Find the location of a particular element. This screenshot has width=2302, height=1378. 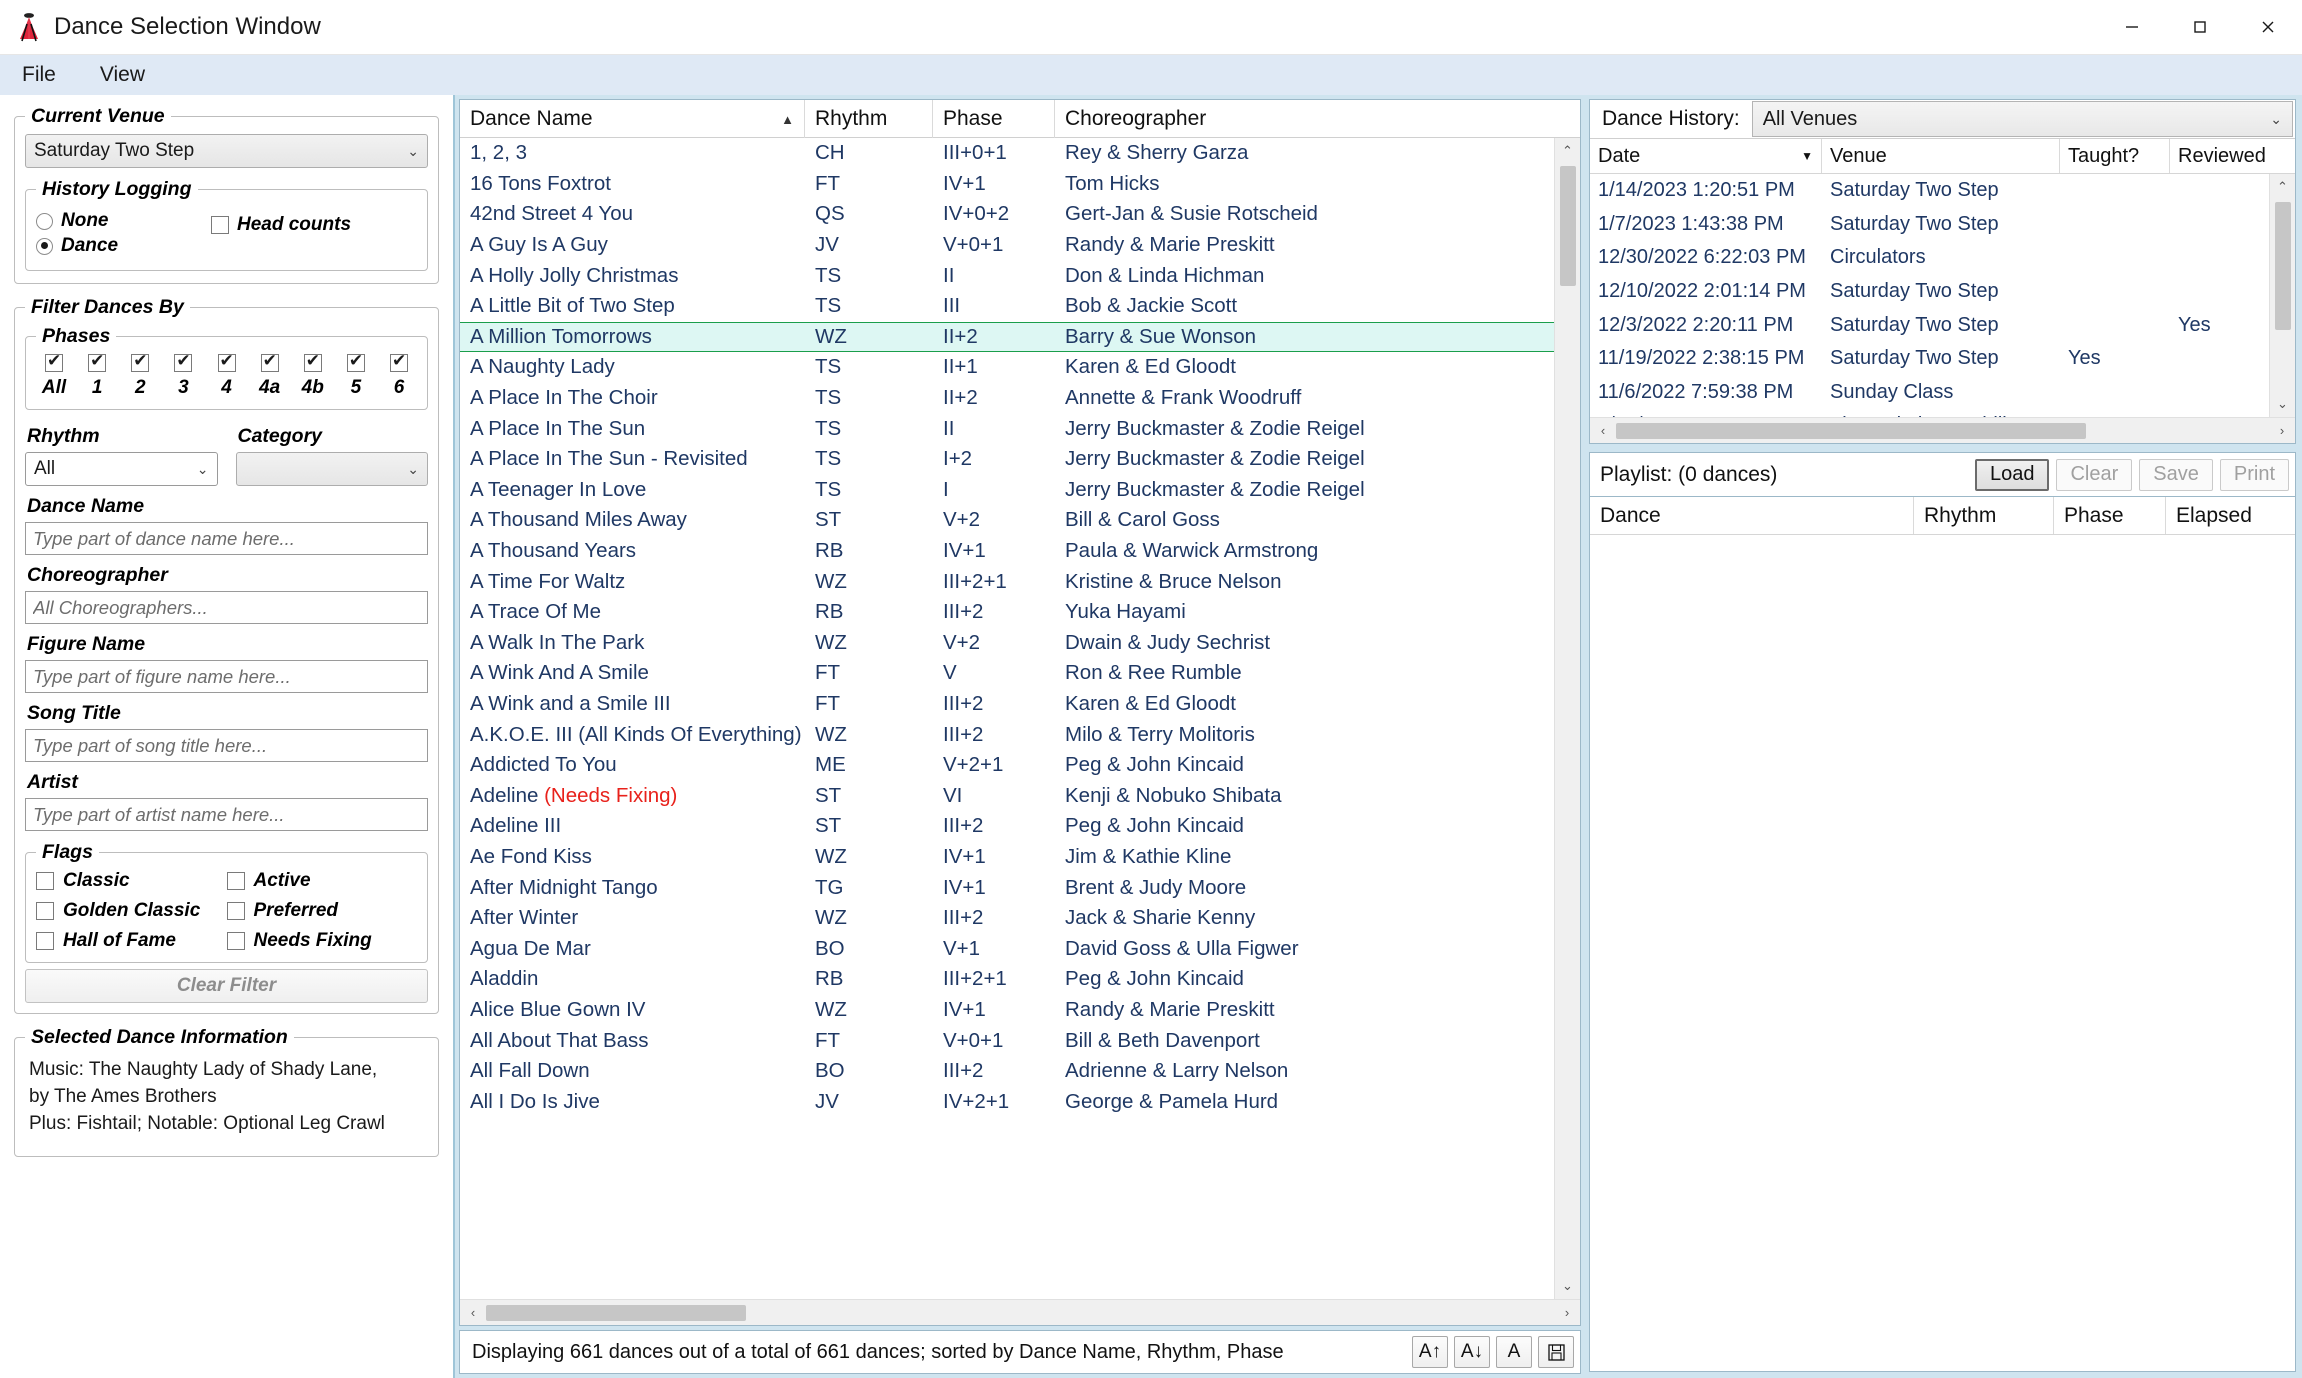

checkbox-preferred: Preferred is located at coordinates (322, 911).